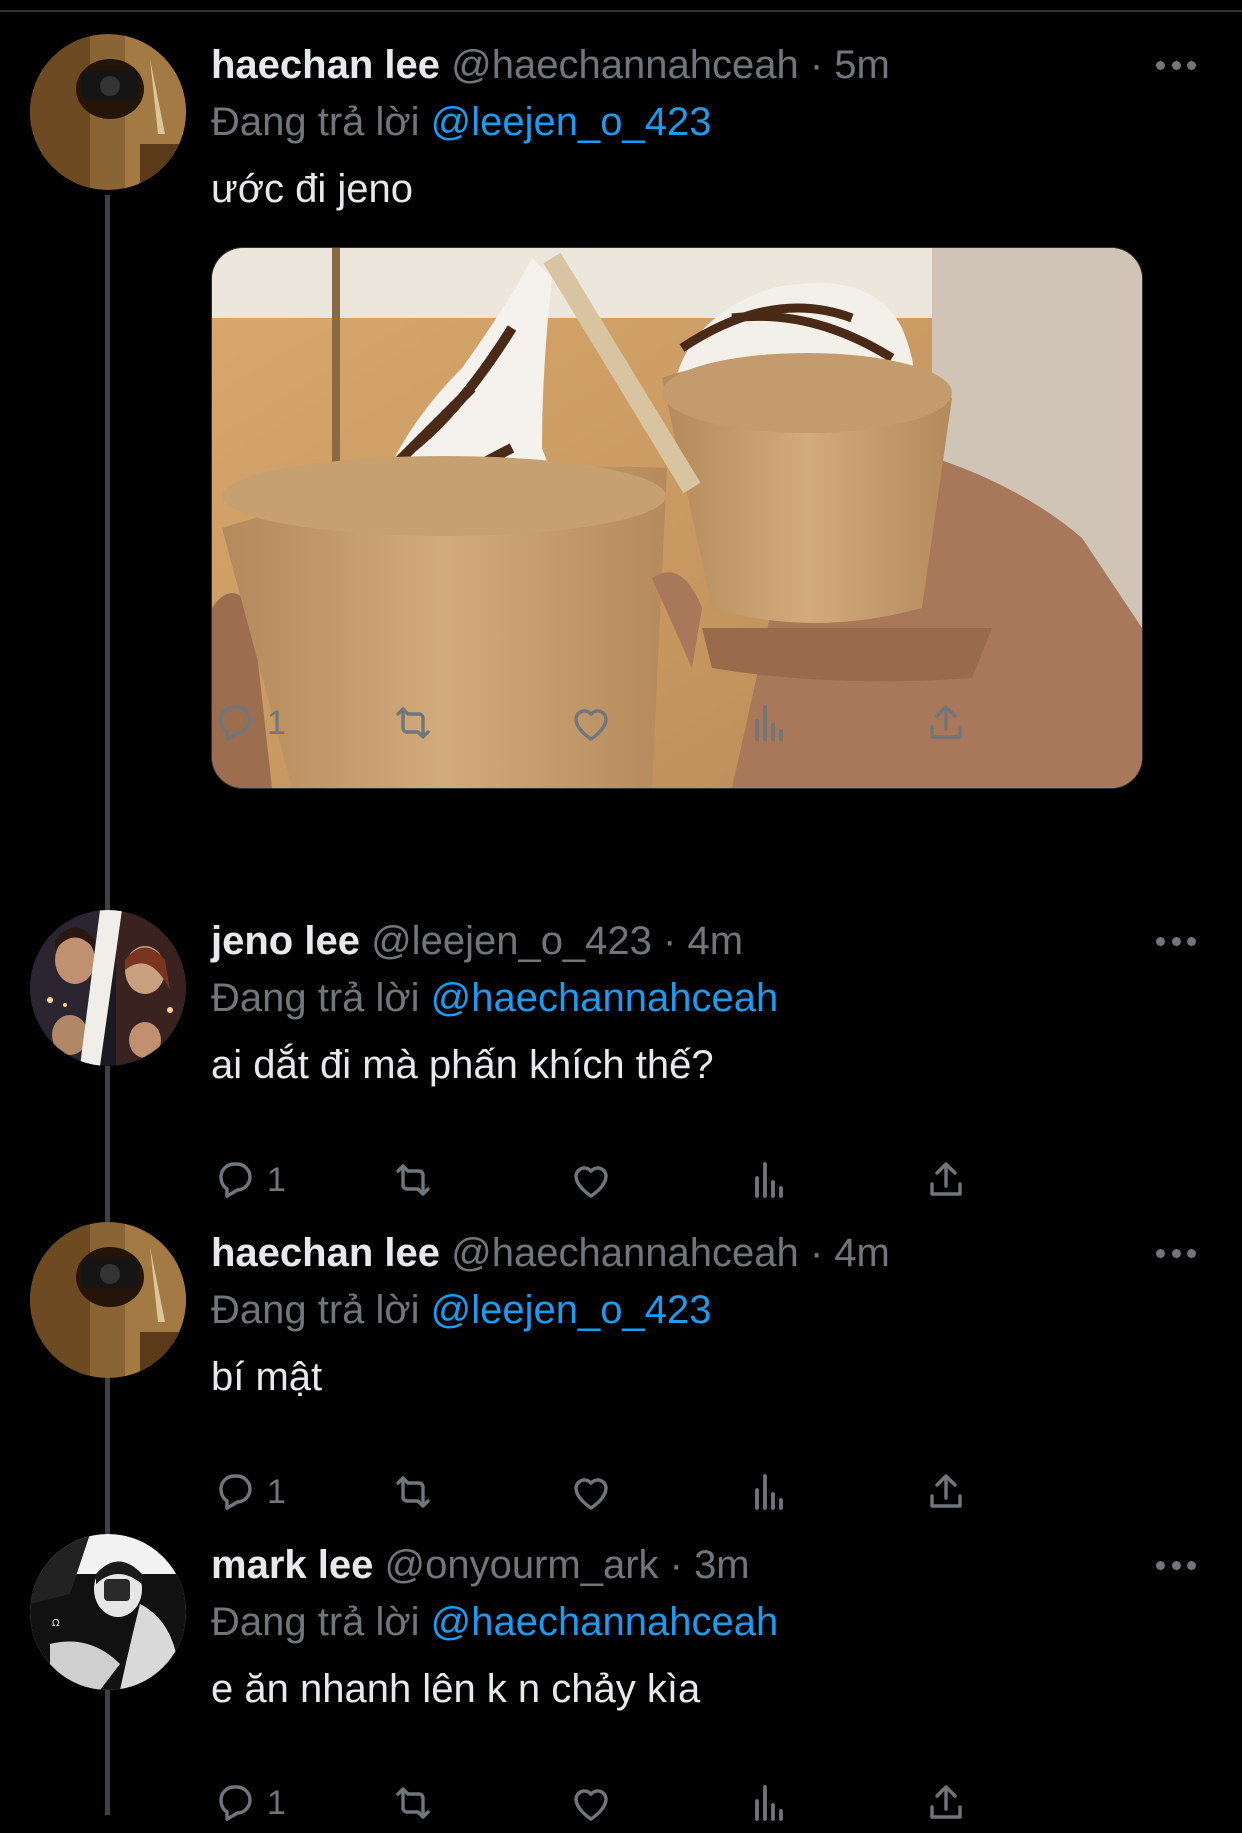 This screenshot has height=1833, width=1242. What do you see at coordinates (56, 1623) in the screenshot?
I see `svg-text: Ω` at bounding box center [56, 1623].